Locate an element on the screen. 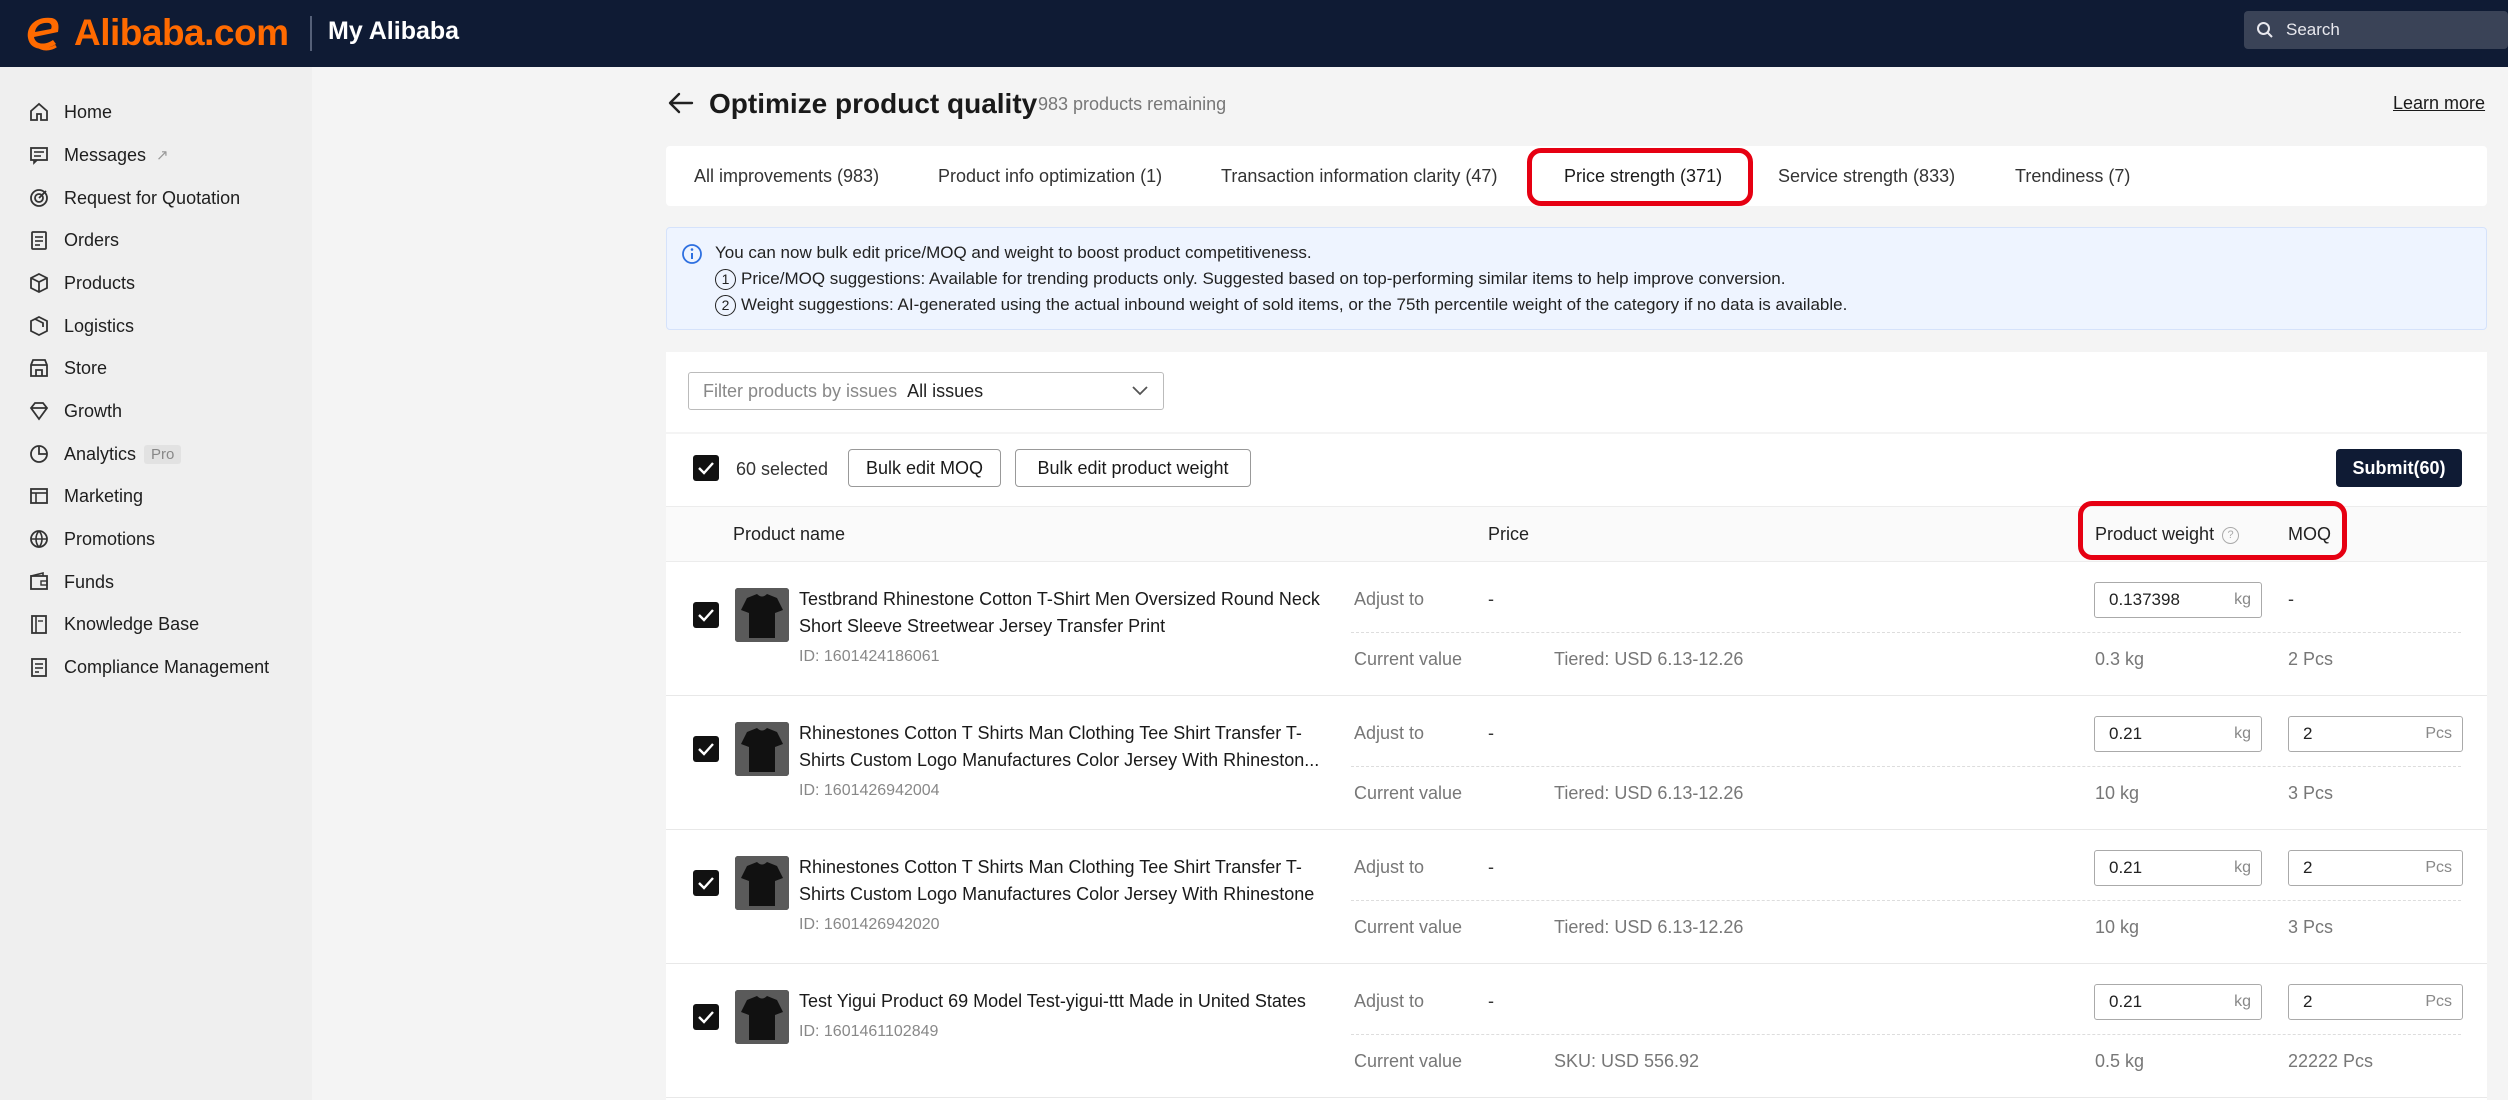  sidebar-item-rfq: Request for Quotation is located at coordinates (134, 198).